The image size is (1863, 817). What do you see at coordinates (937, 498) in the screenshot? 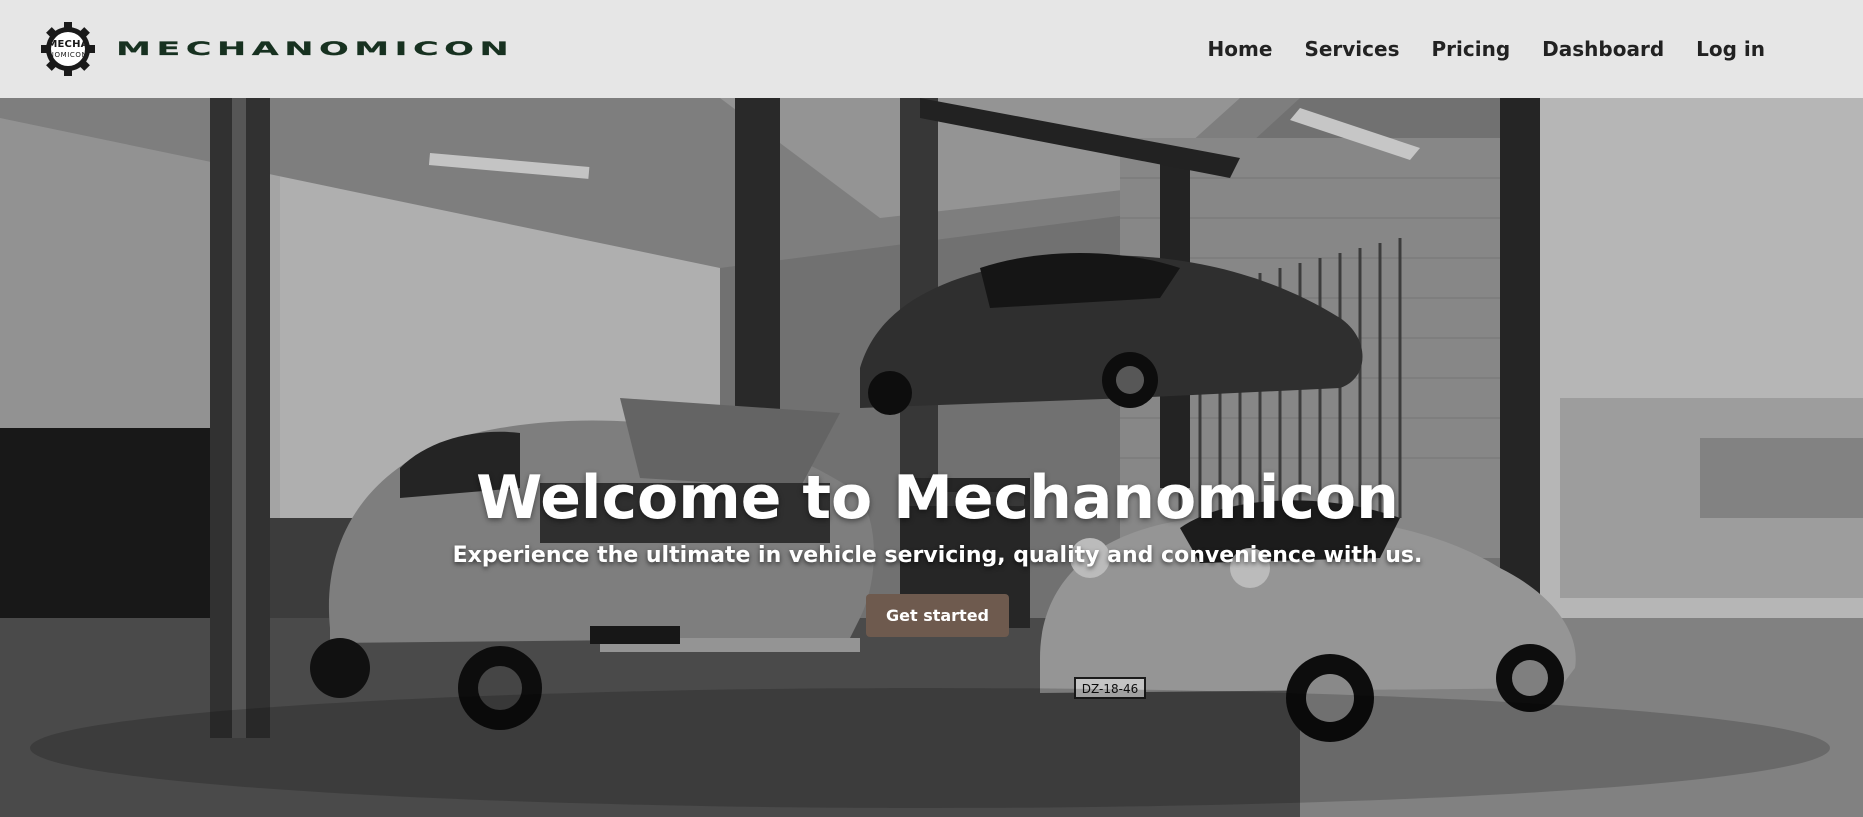
I see `hero-title: Welcome to Mechanomicon` at bounding box center [937, 498].